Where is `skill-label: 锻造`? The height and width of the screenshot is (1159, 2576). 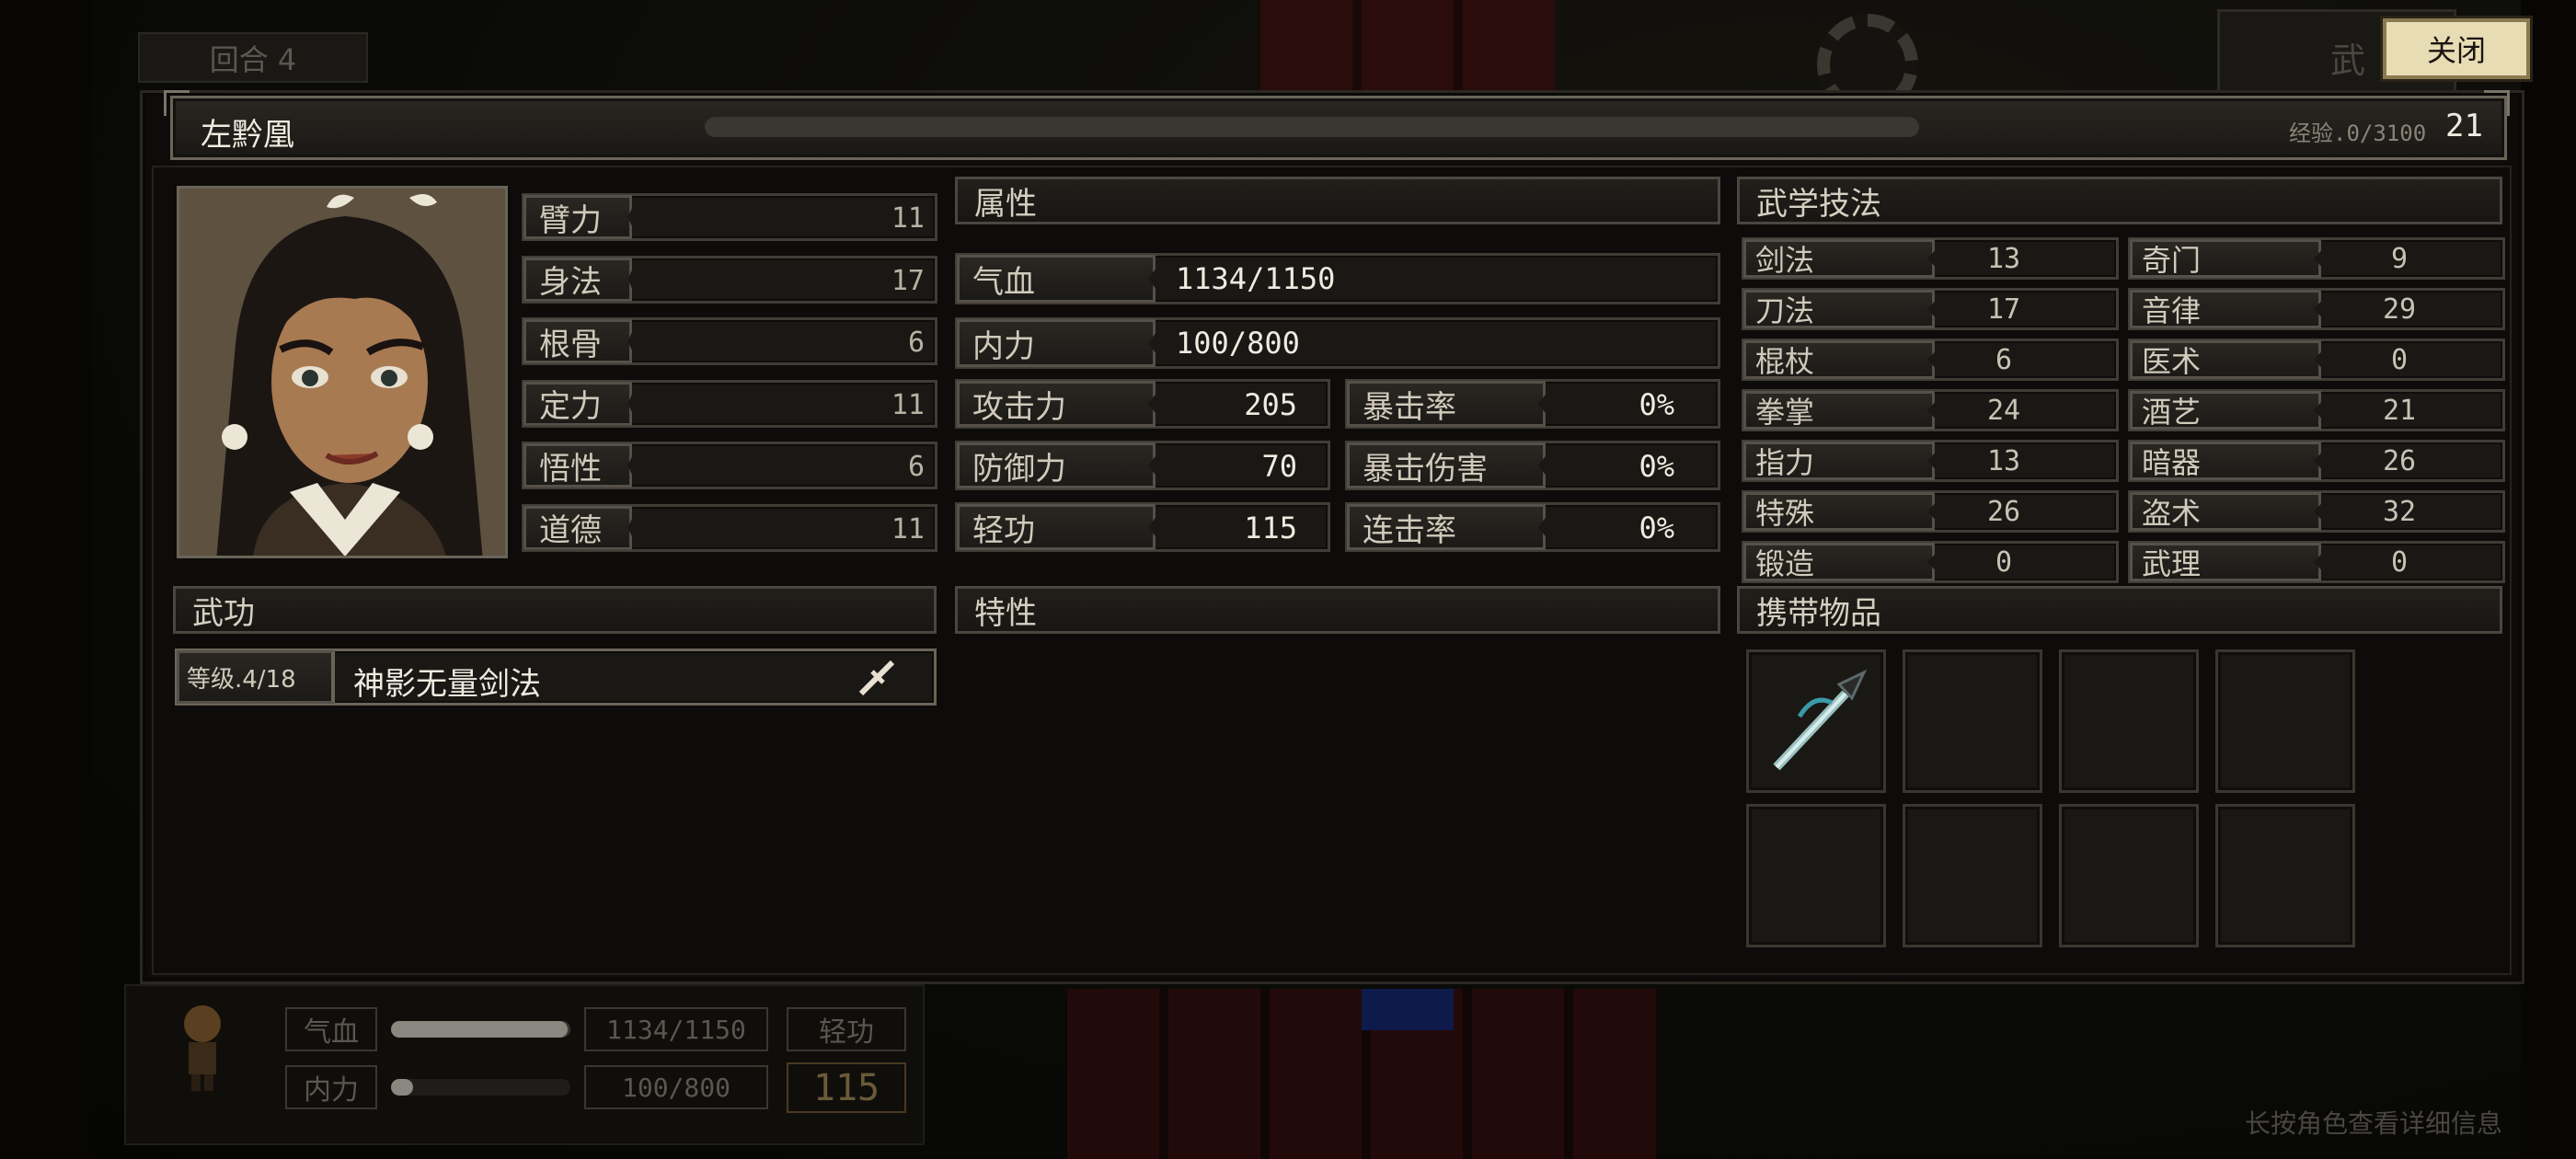
skill-label: 锻造 is located at coordinates (1839, 562).